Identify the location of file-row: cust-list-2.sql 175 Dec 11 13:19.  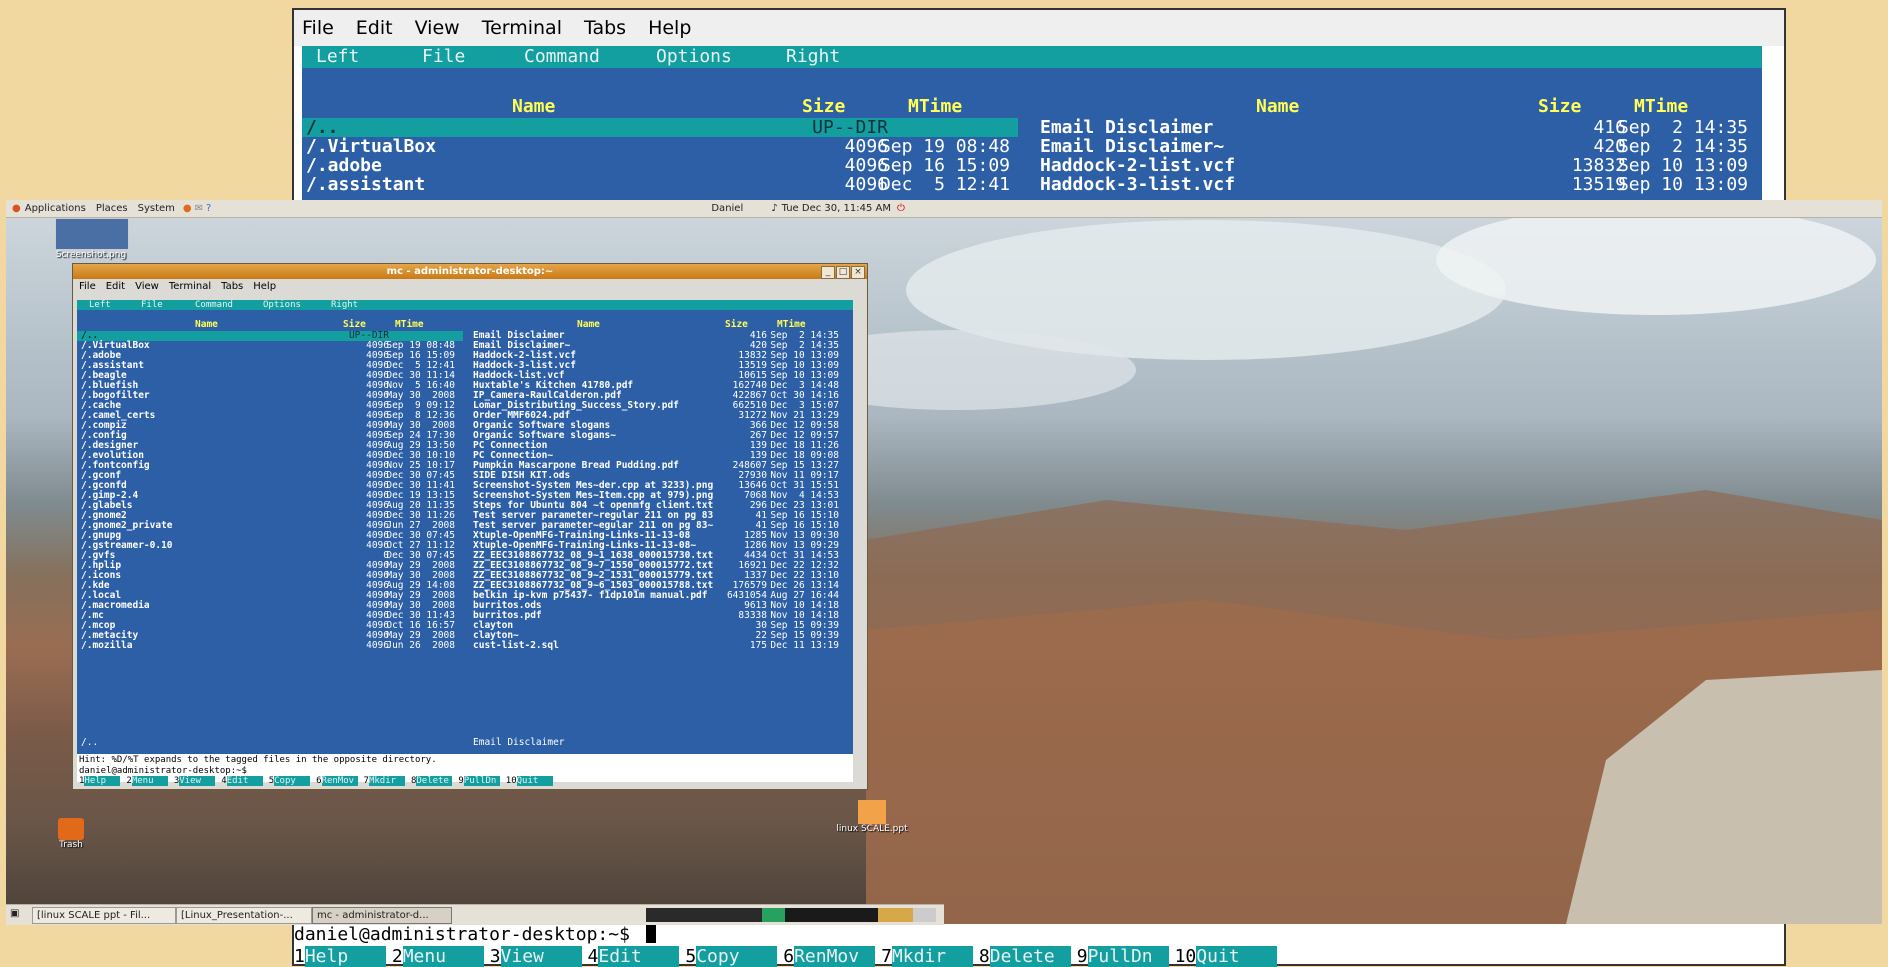
(658, 646).